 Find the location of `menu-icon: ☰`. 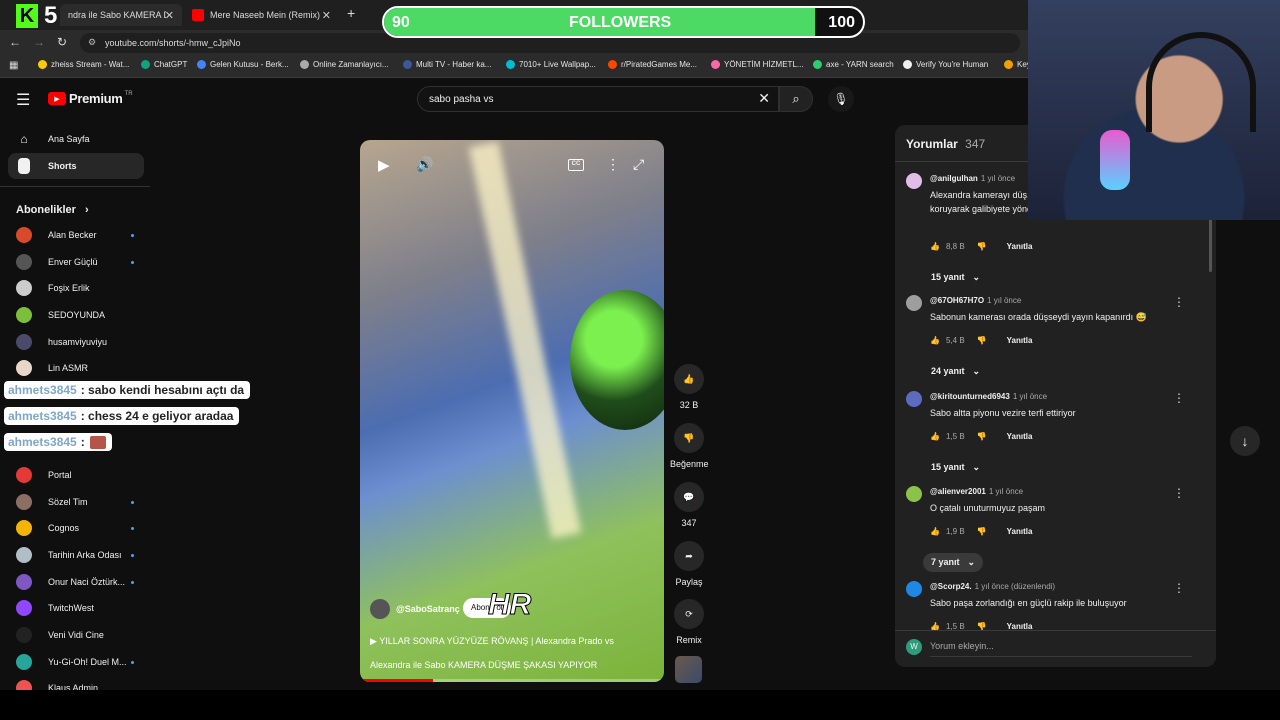

menu-icon: ☰ is located at coordinates (23, 100).